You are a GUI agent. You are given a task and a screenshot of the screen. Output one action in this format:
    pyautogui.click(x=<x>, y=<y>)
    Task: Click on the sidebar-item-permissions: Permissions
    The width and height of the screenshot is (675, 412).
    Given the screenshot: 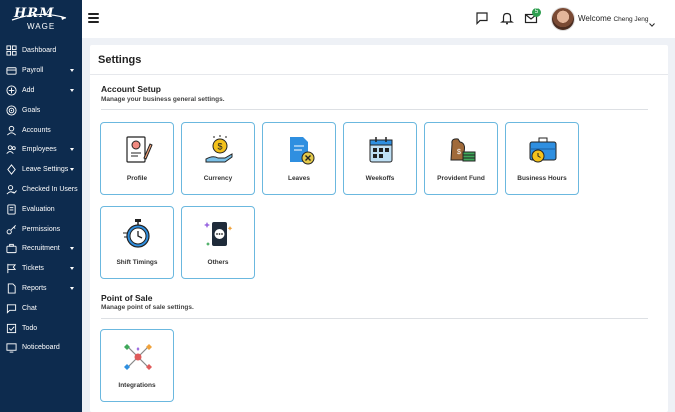 What is the action you would take?
    pyautogui.click(x=41, y=229)
    